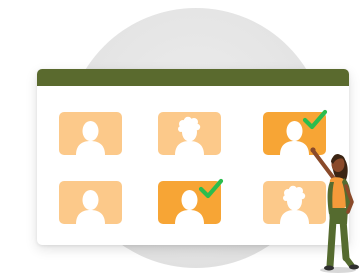 The image size is (362, 274). What do you see at coordinates (193, 77) in the screenshot?
I see `window-titlebar` at bounding box center [193, 77].